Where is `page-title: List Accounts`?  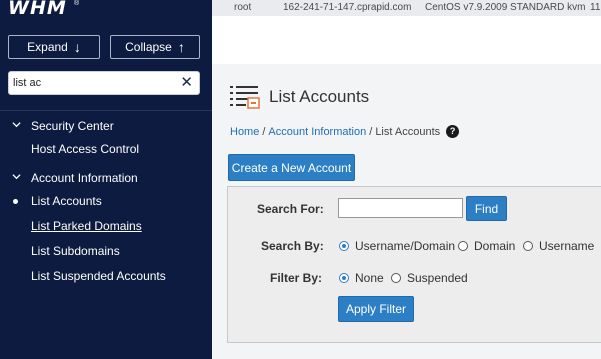 page-title: List Accounts is located at coordinates (319, 96).